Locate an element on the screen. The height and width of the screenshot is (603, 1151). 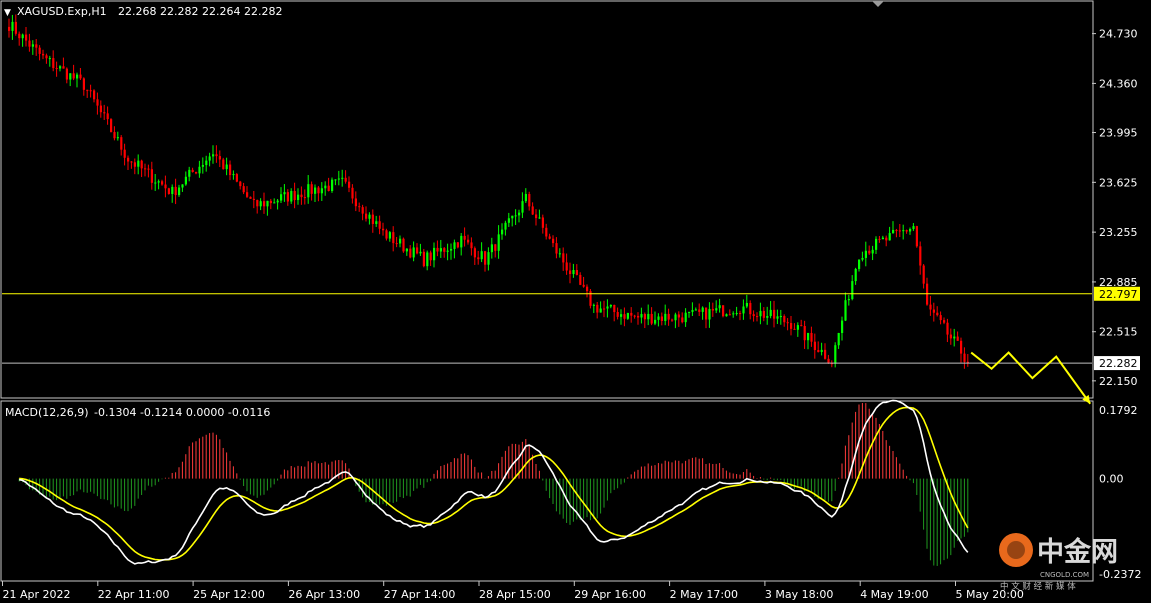
time-axis-label: 2 May 17:00 is located at coordinates (704, 594).